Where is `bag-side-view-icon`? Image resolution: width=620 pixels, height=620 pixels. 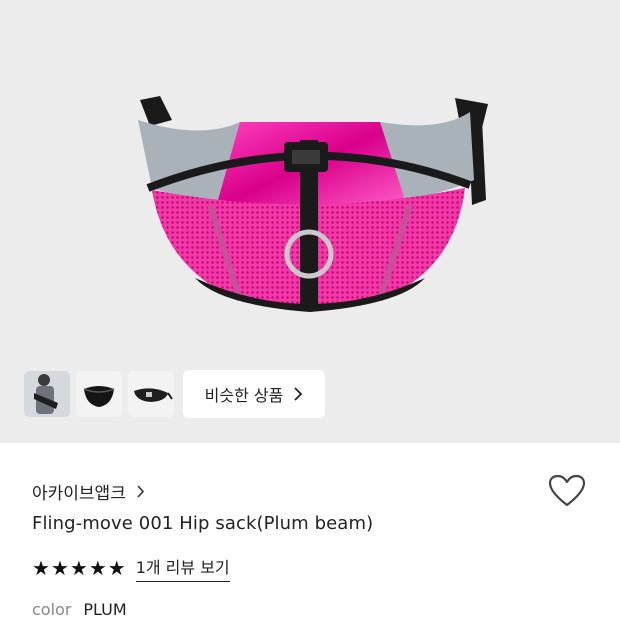 bag-side-view-icon is located at coordinates (151, 394).